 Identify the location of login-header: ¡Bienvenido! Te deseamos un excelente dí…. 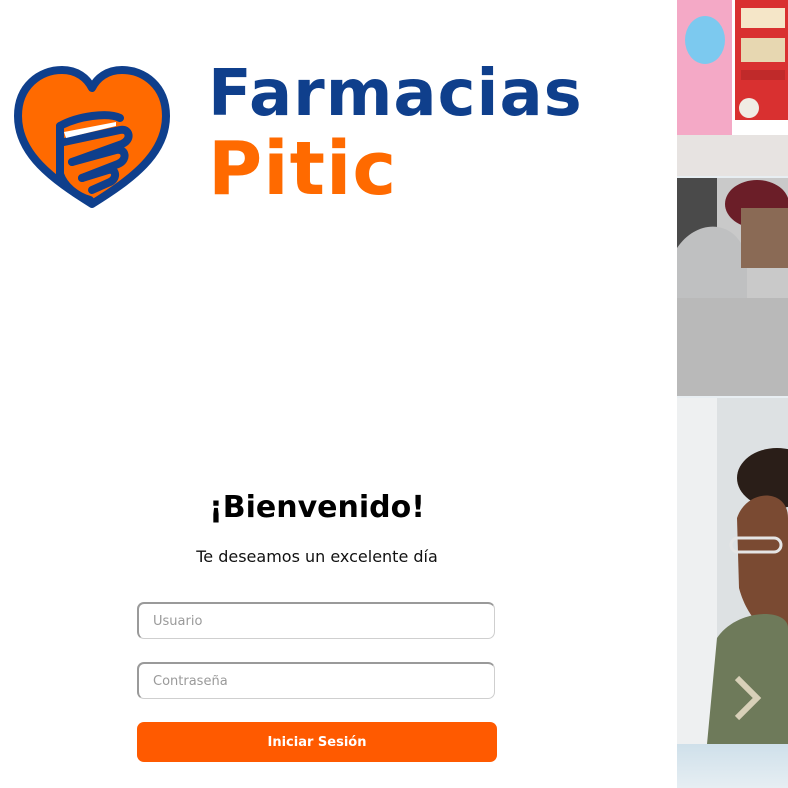
(317, 528).